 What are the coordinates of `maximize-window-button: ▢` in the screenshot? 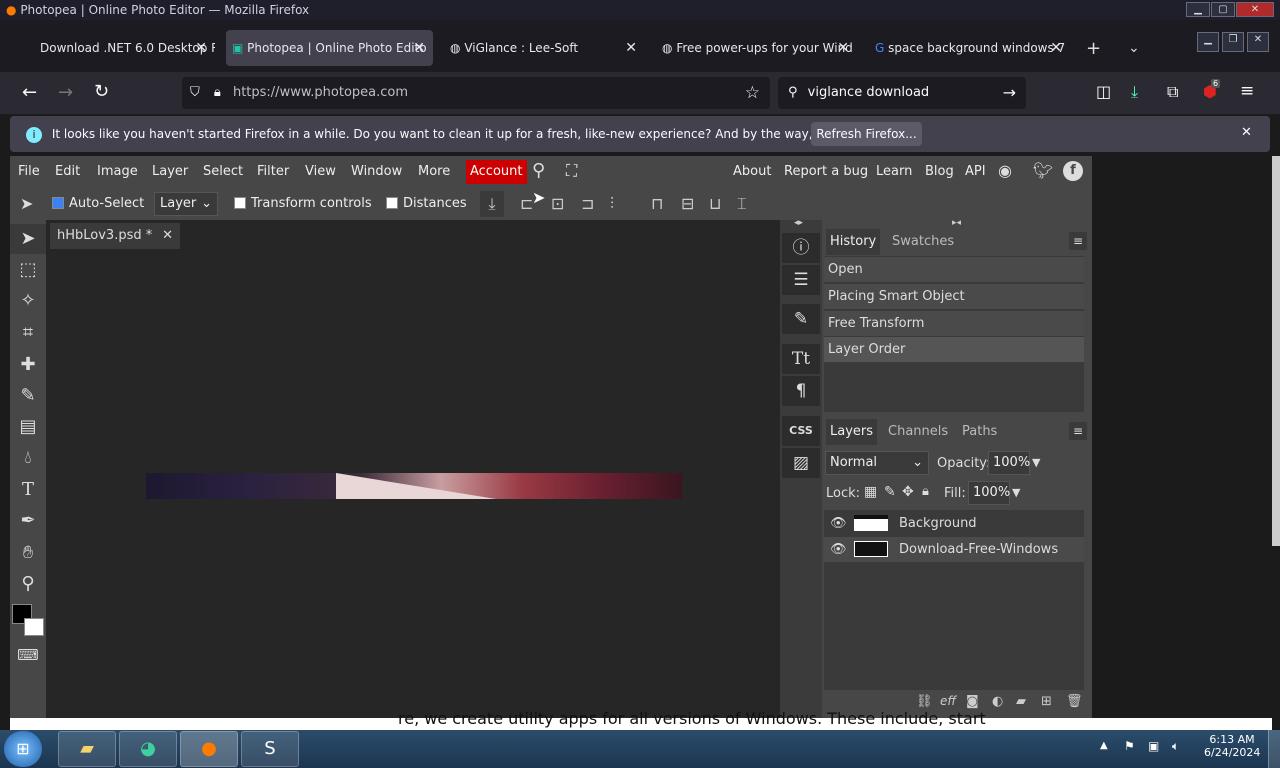 It's located at (1223, 9).